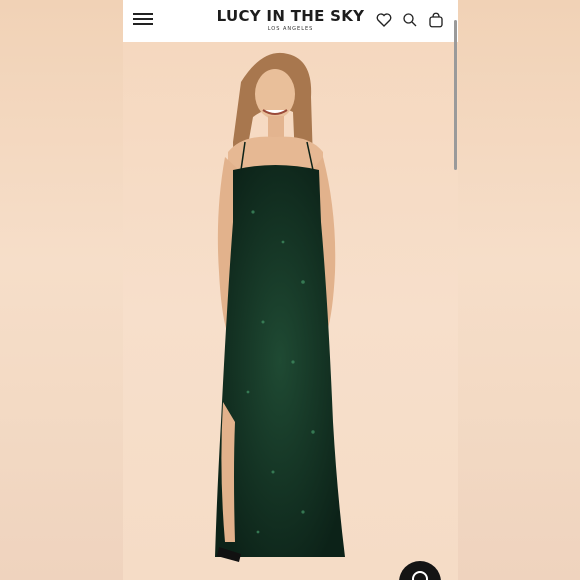 This screenshot has height=580, width=580. Describe the element at coordinates (436, 20) in the screenshot. I see `shopping-bag-icon` at that location.